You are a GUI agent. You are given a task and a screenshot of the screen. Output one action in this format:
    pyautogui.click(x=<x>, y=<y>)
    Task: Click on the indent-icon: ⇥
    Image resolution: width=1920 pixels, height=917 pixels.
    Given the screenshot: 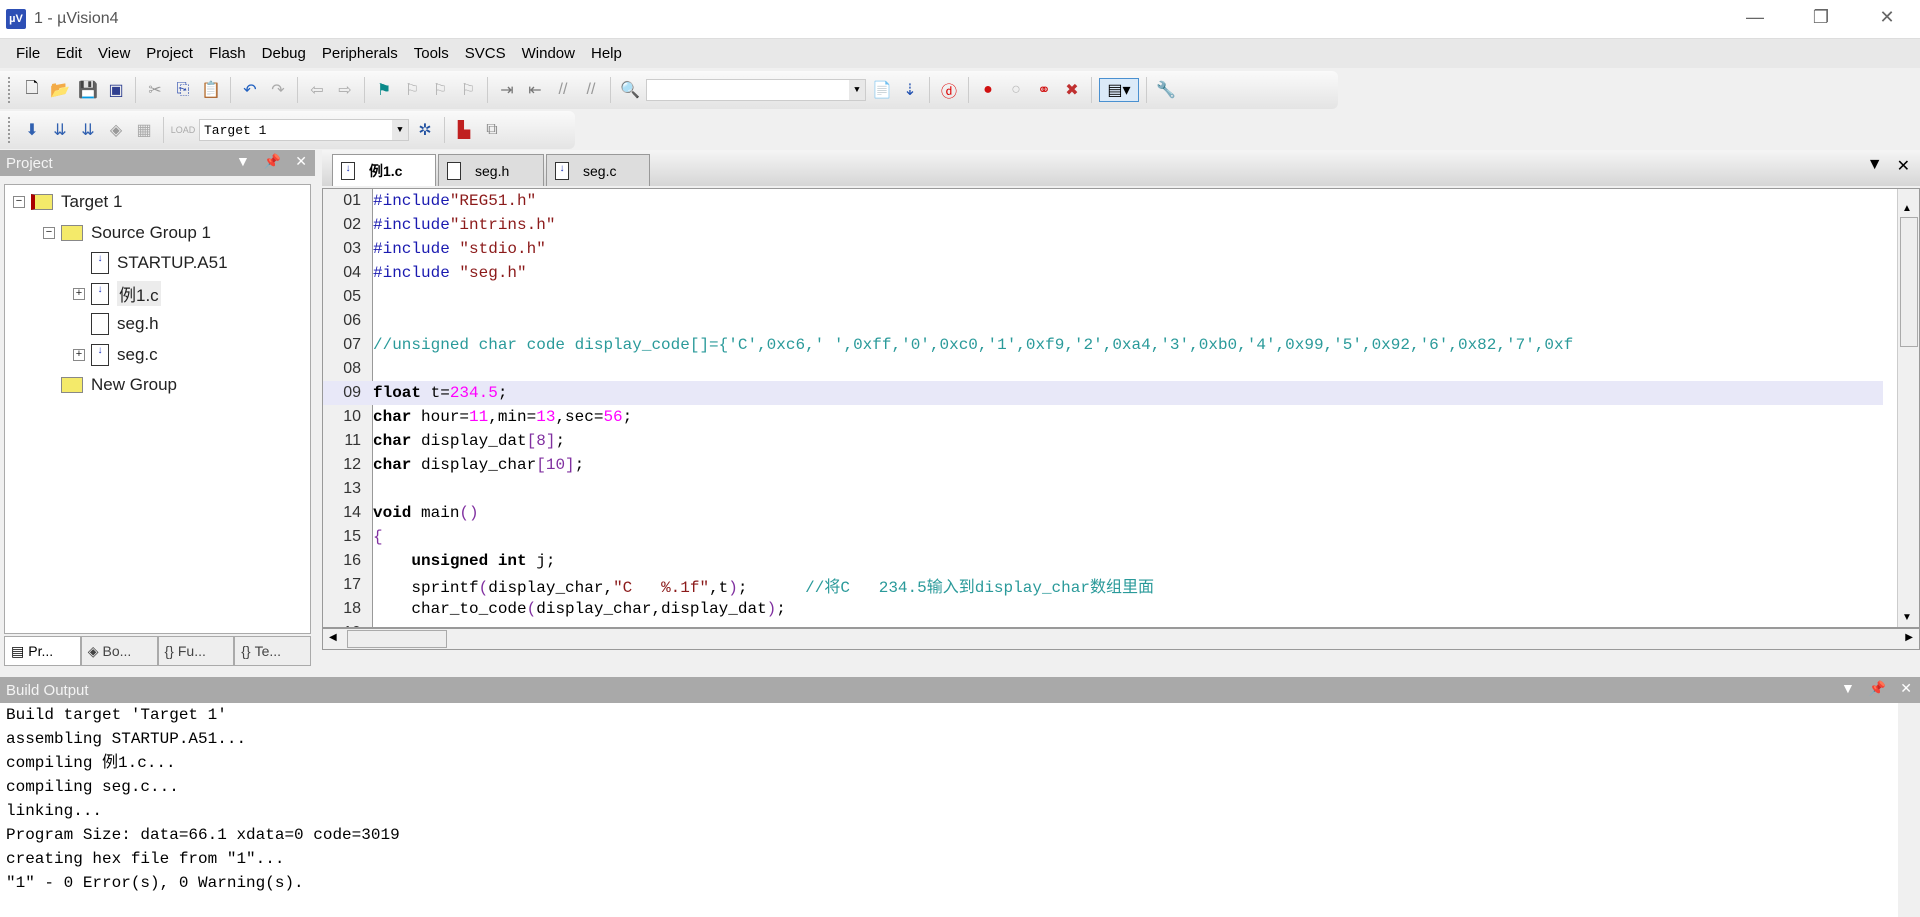 What is the action you would take?
    pyautogui.click(x=507, y=90)
    